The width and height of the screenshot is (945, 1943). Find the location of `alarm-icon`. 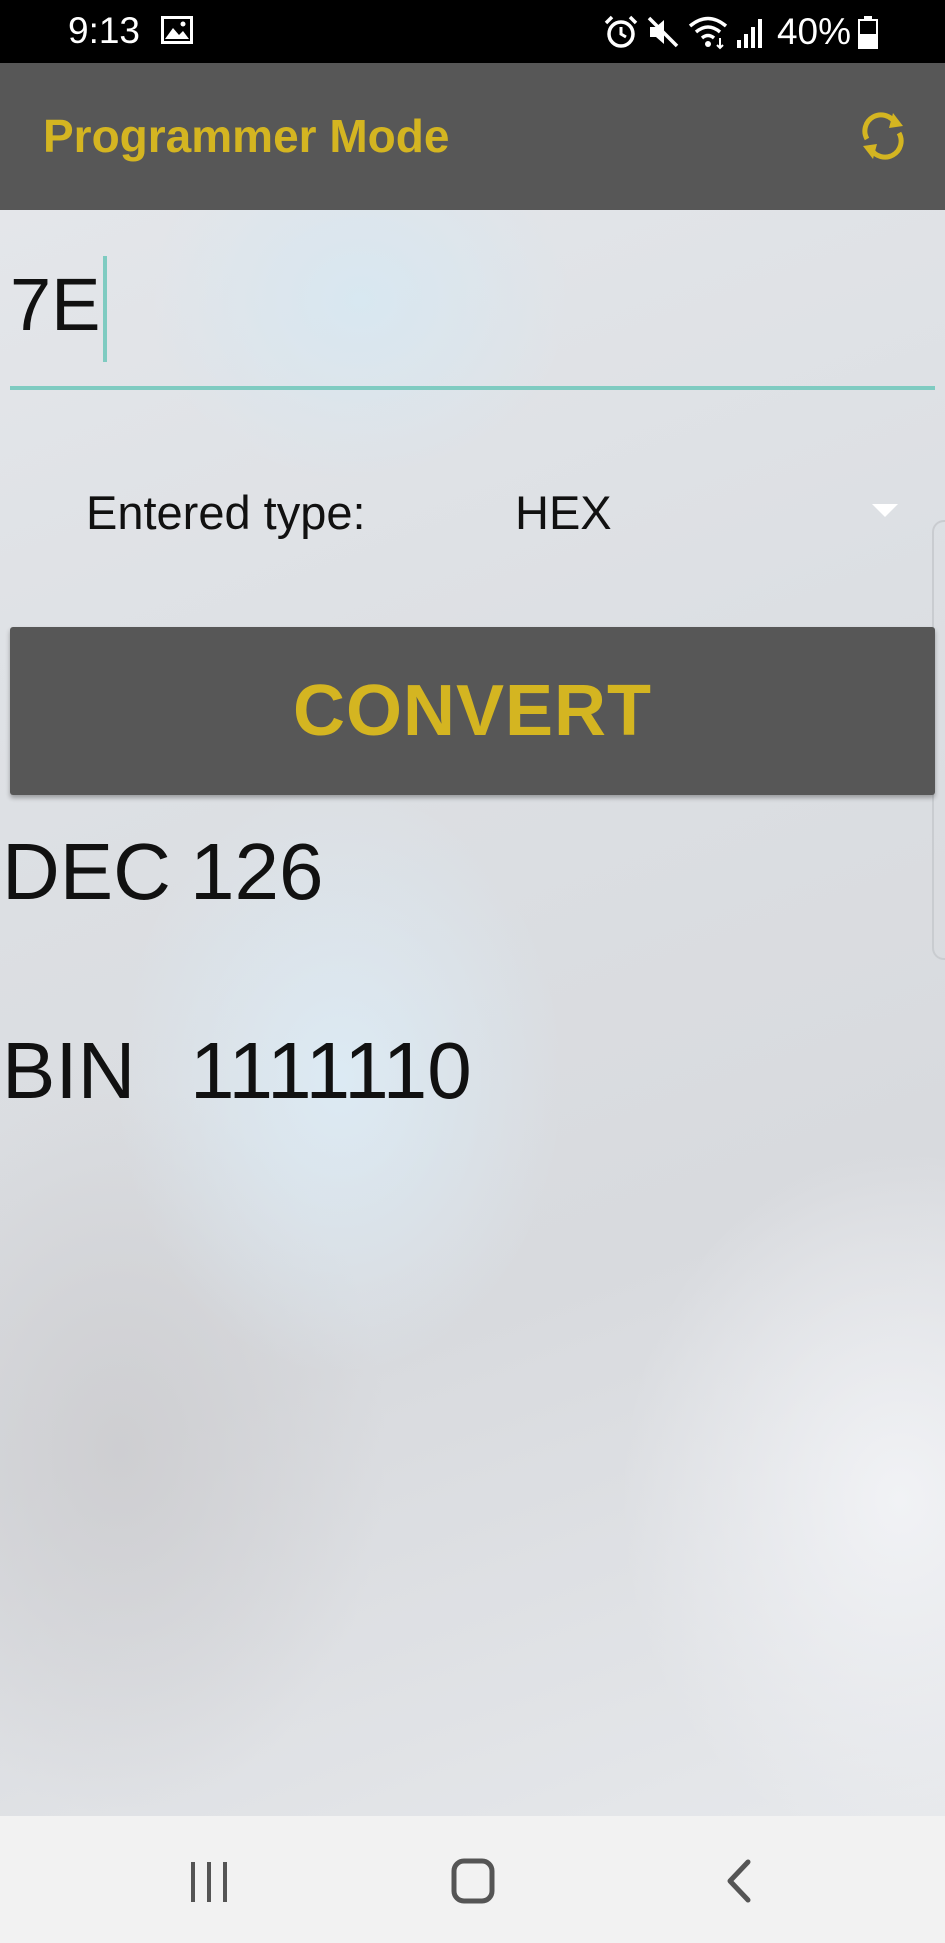

alarm-icon is located at coordinates (621, 31).